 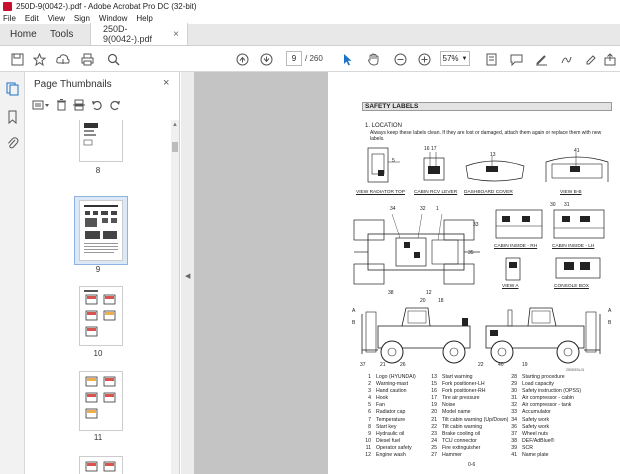 What do you see at coordinates (610, 59) in the screenshot?
I see `share-icon` at bounding box center [610, 59].